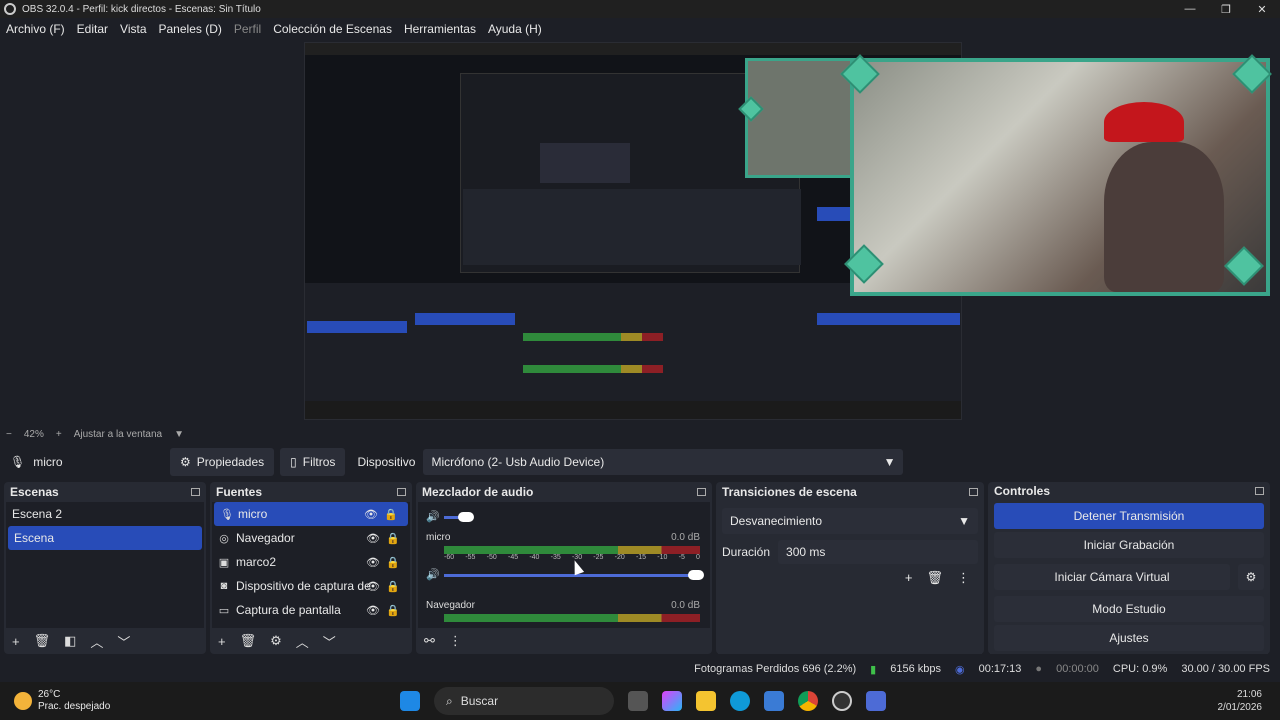  What do you see at coordinates (311, 514) in the screenshot?
I see `source-item: 🎙 micro 👁 🔒` at bounding box center [311, 514].